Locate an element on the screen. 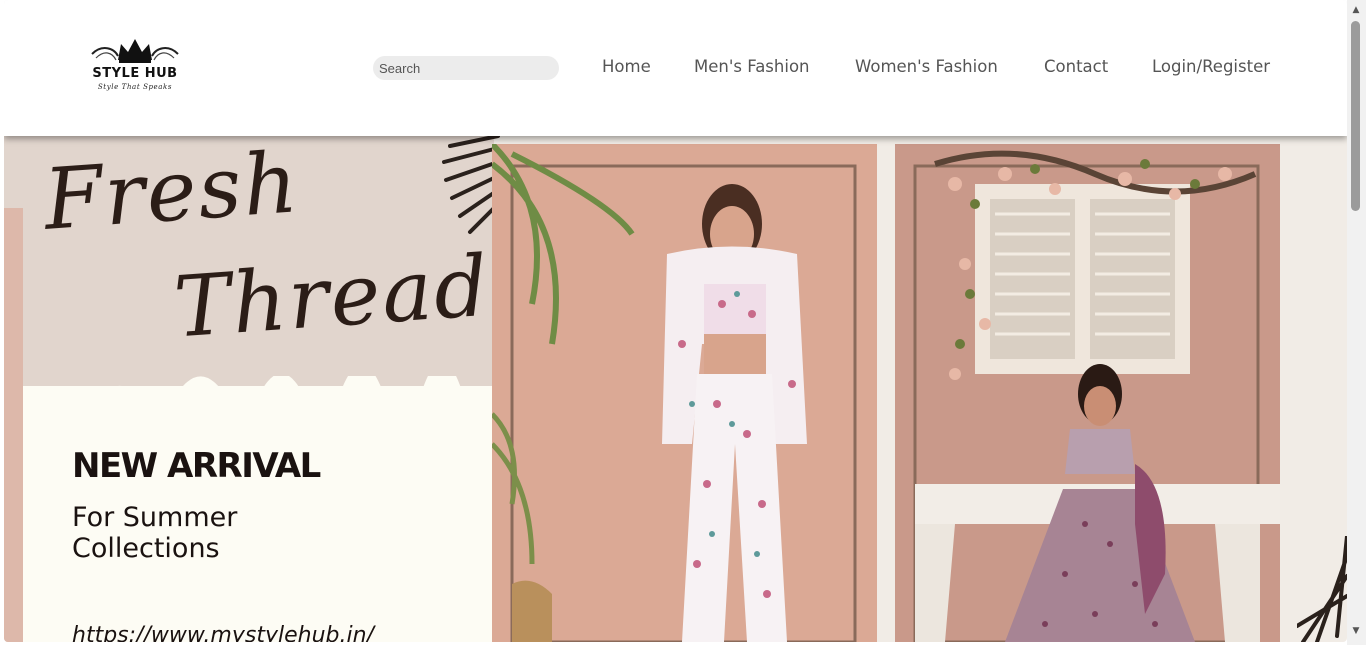  headline: NEW ARRIVAL is located at coordinates (196, 466).